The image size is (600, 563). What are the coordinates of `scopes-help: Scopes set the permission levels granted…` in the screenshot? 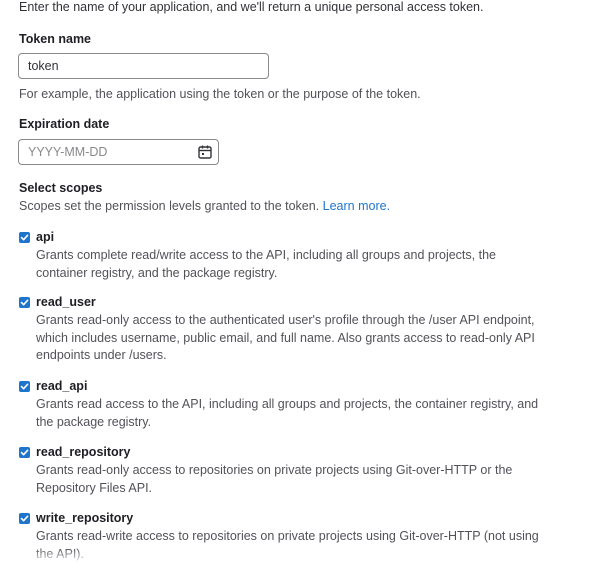 It's located at (204, 206).